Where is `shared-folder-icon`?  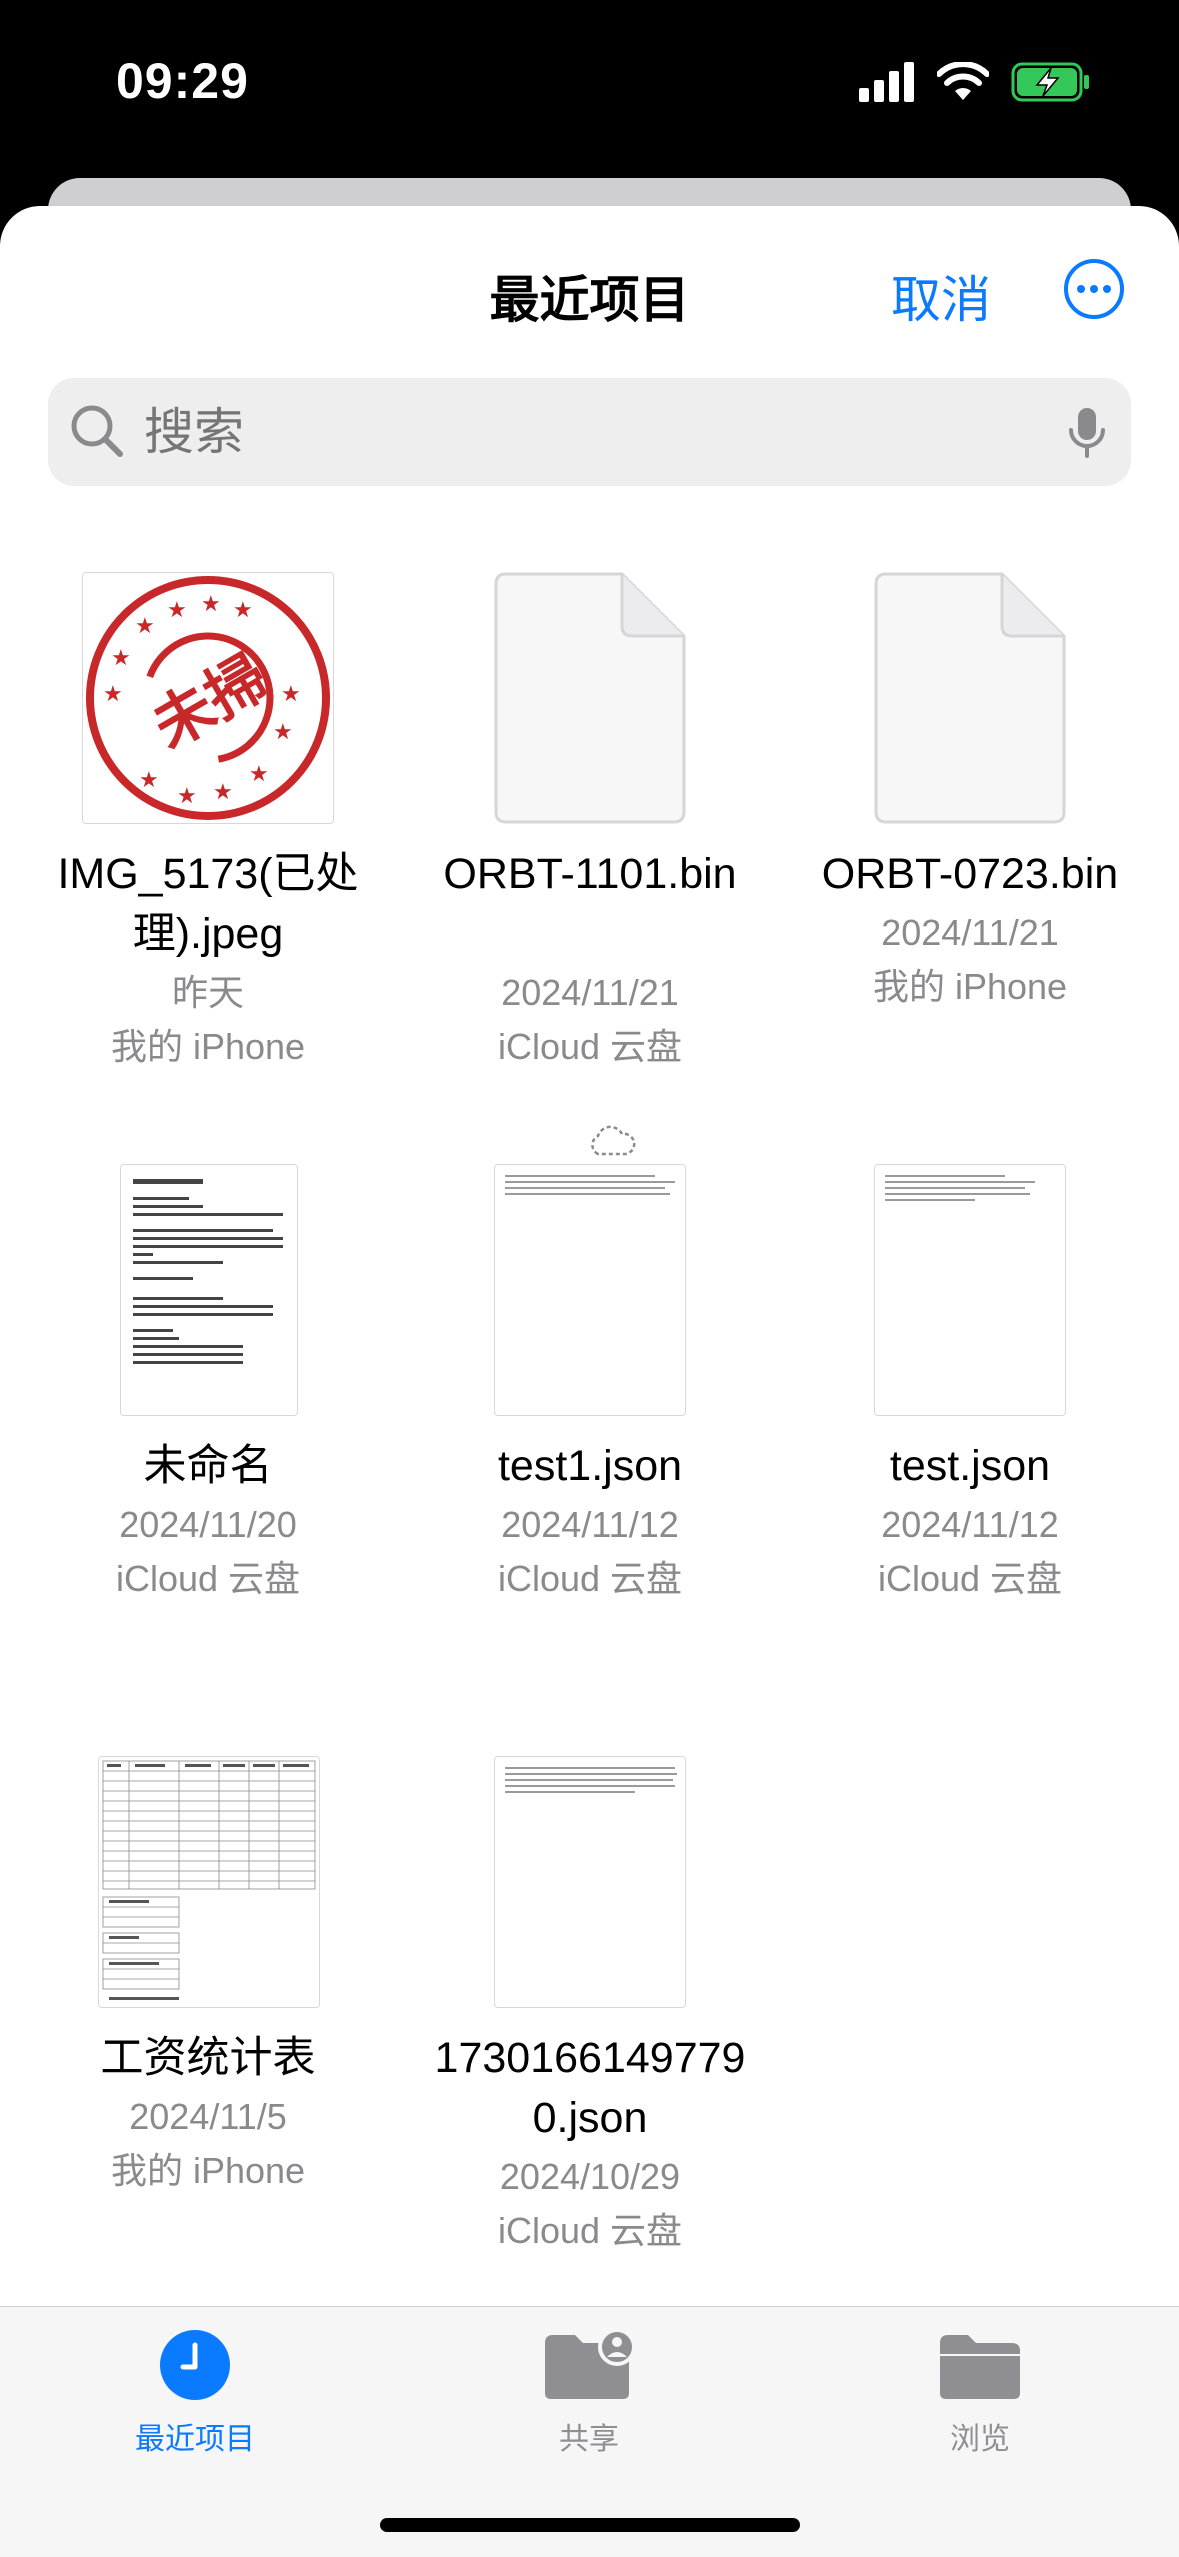 shared-folder-icon is located at coordinates (590, 2363).